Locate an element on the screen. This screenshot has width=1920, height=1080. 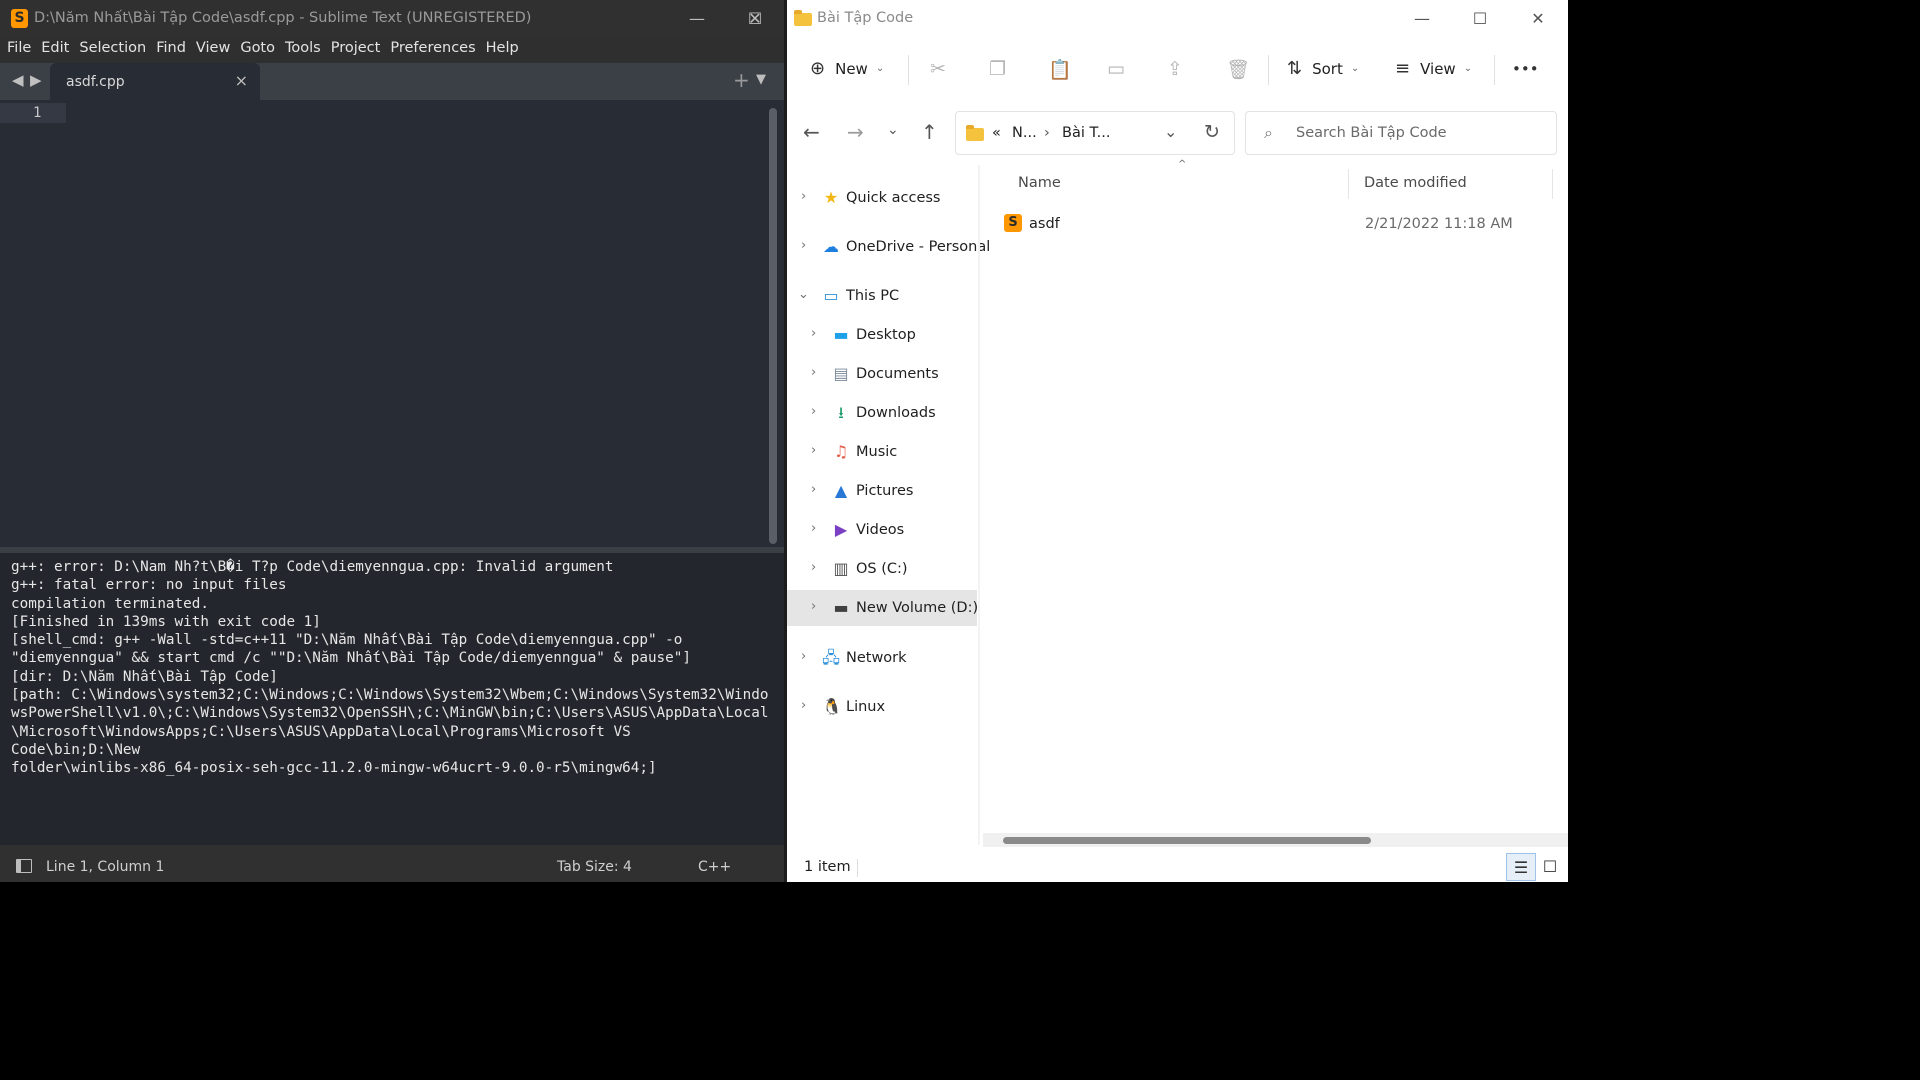
sidebar-item-videos: › ▶ Videos is located at coordinates (882, 530).